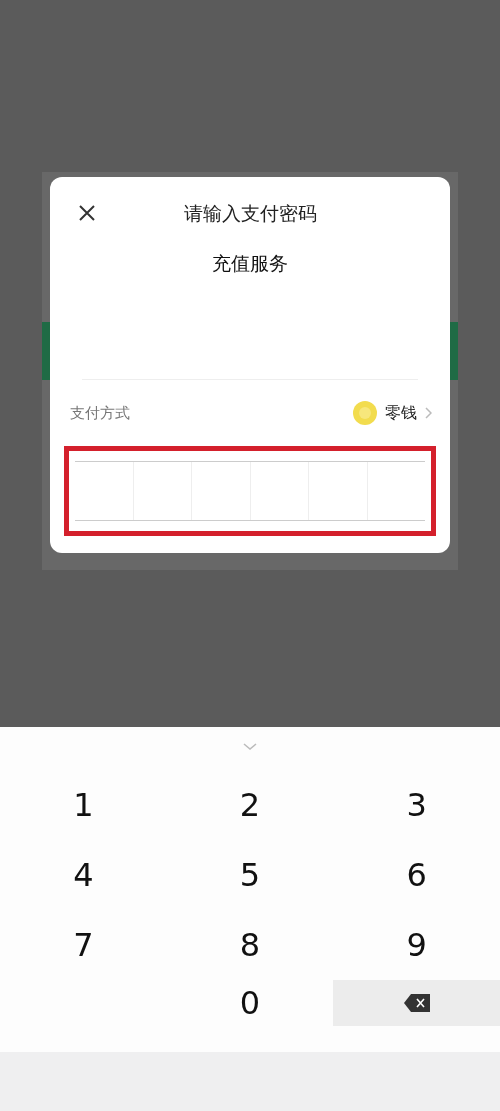 This screenshot has height=1111, width=500. I want to click on key-button: 7, so click(83, 945).